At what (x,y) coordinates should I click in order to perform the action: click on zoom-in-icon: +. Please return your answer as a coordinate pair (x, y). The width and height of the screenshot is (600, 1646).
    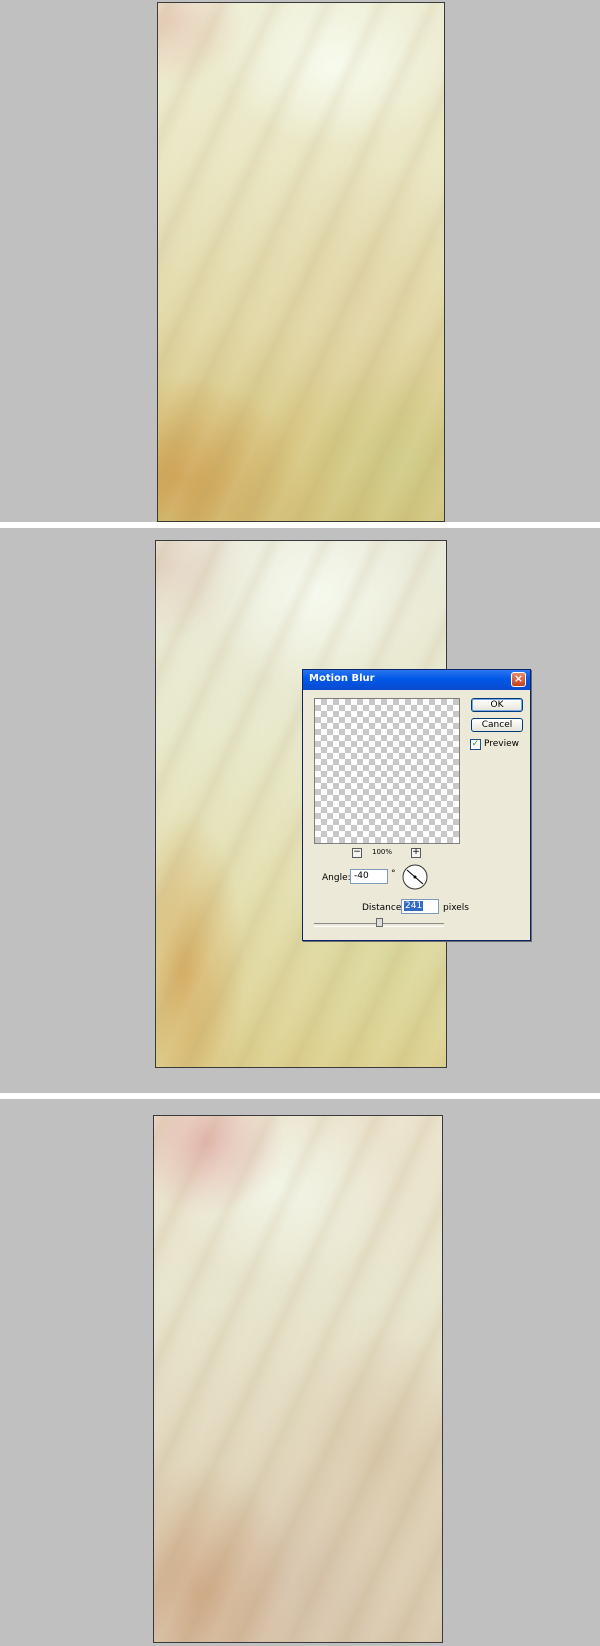
    Looking at the image, I should click on (416, 852).